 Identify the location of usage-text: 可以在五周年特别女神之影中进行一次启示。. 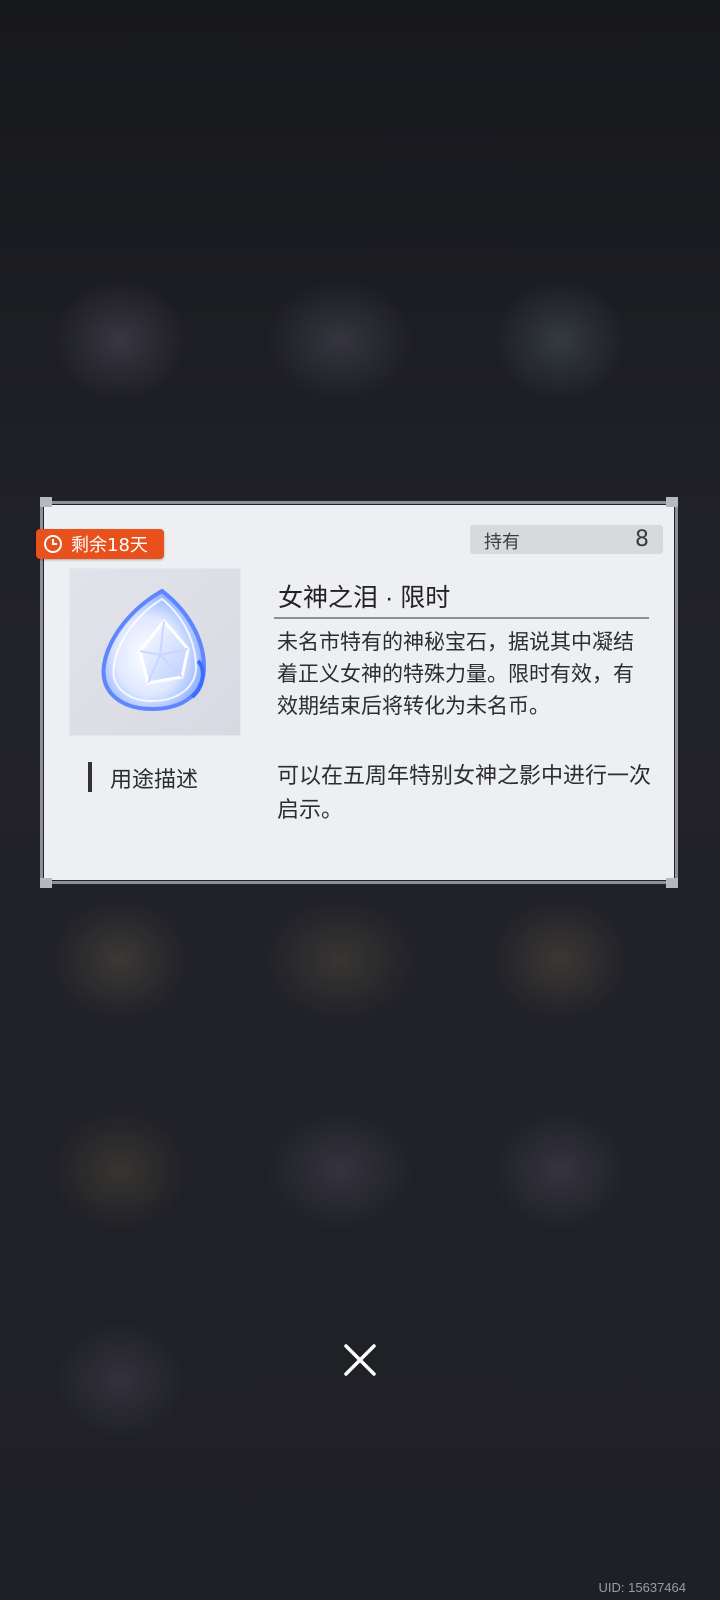
(464, 792).